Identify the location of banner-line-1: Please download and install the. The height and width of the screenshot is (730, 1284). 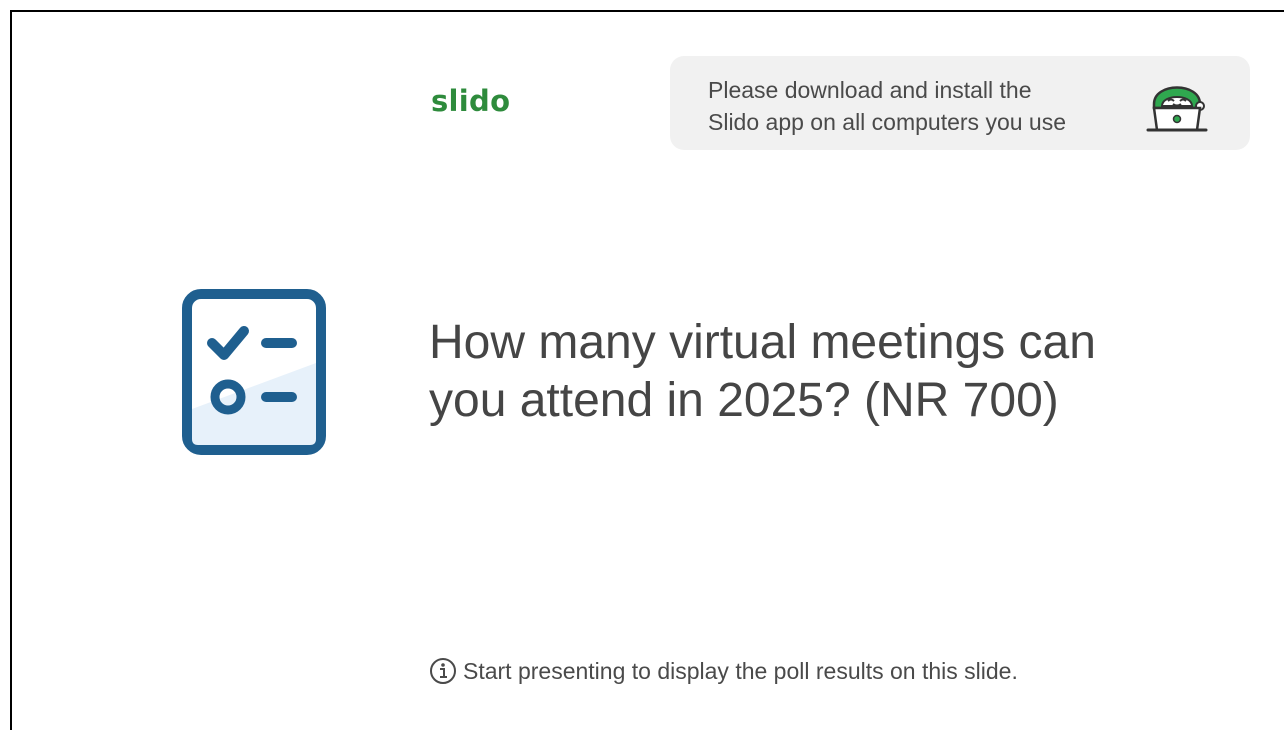
(870, 90).